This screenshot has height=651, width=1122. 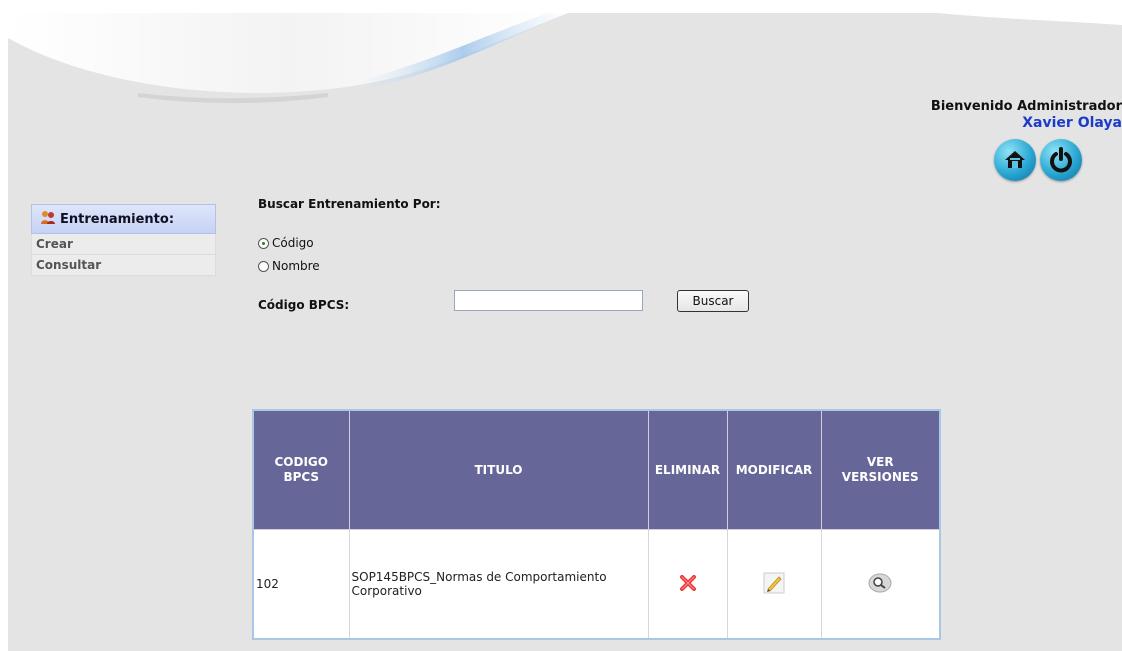 I want to click on column-header-eliminar: ELIMINAR, so click(x=687, y=469).